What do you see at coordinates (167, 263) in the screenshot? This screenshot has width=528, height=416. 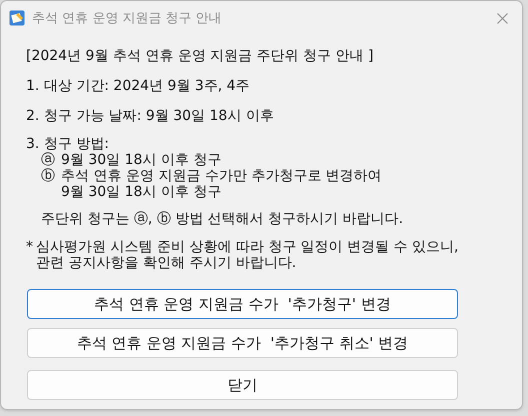 I see `notice-text: 관련 공지사항을 확인해 주시기 바랍니다.` at bounding box center [167, 263].